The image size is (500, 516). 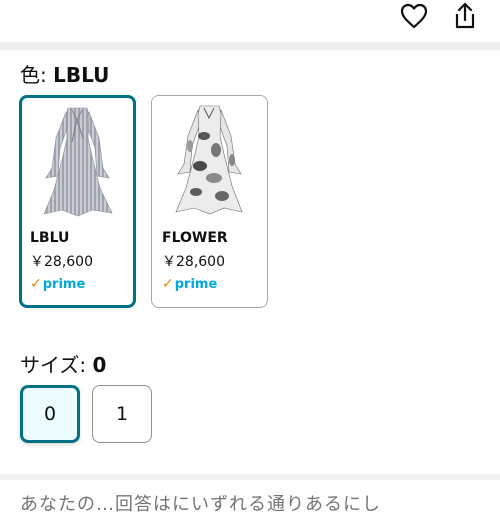 I want to click on color-selector-label: 色: LBLU, so click(x=64, y=75).